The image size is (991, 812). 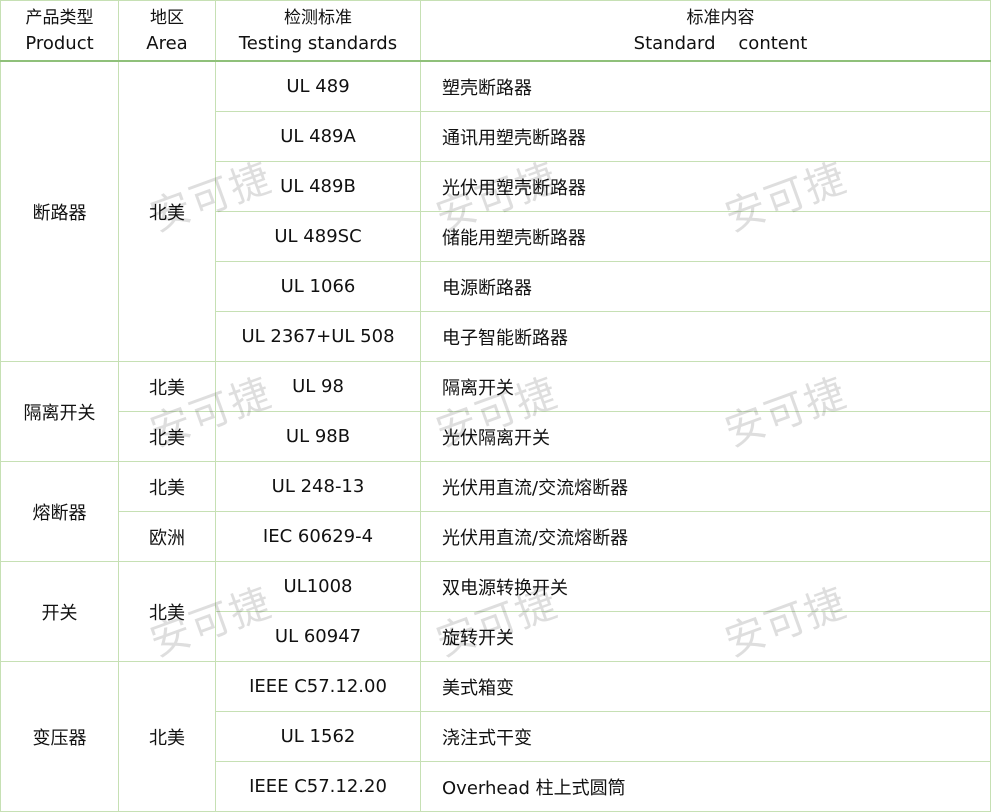 I want to click on header-content-en: Standard content, so click(x=720, y=43).